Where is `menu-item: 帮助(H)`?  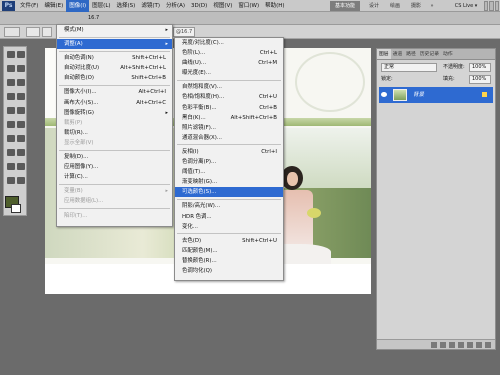 menu-item: 帮助(H) is located at coordinates (274, 6).